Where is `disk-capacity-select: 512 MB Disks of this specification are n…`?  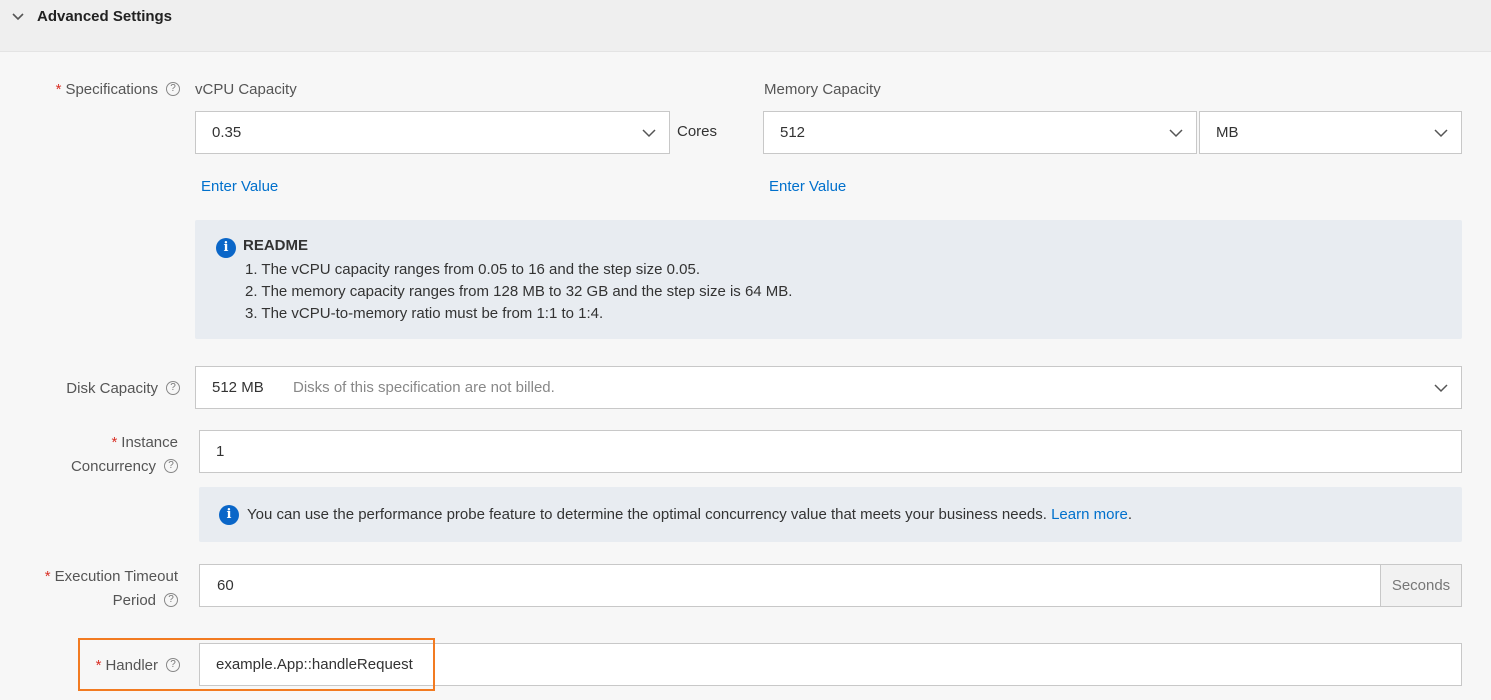 disk-capacity-select: 512 MB Disks of this specification are n… is located at coordinates (828, 387).